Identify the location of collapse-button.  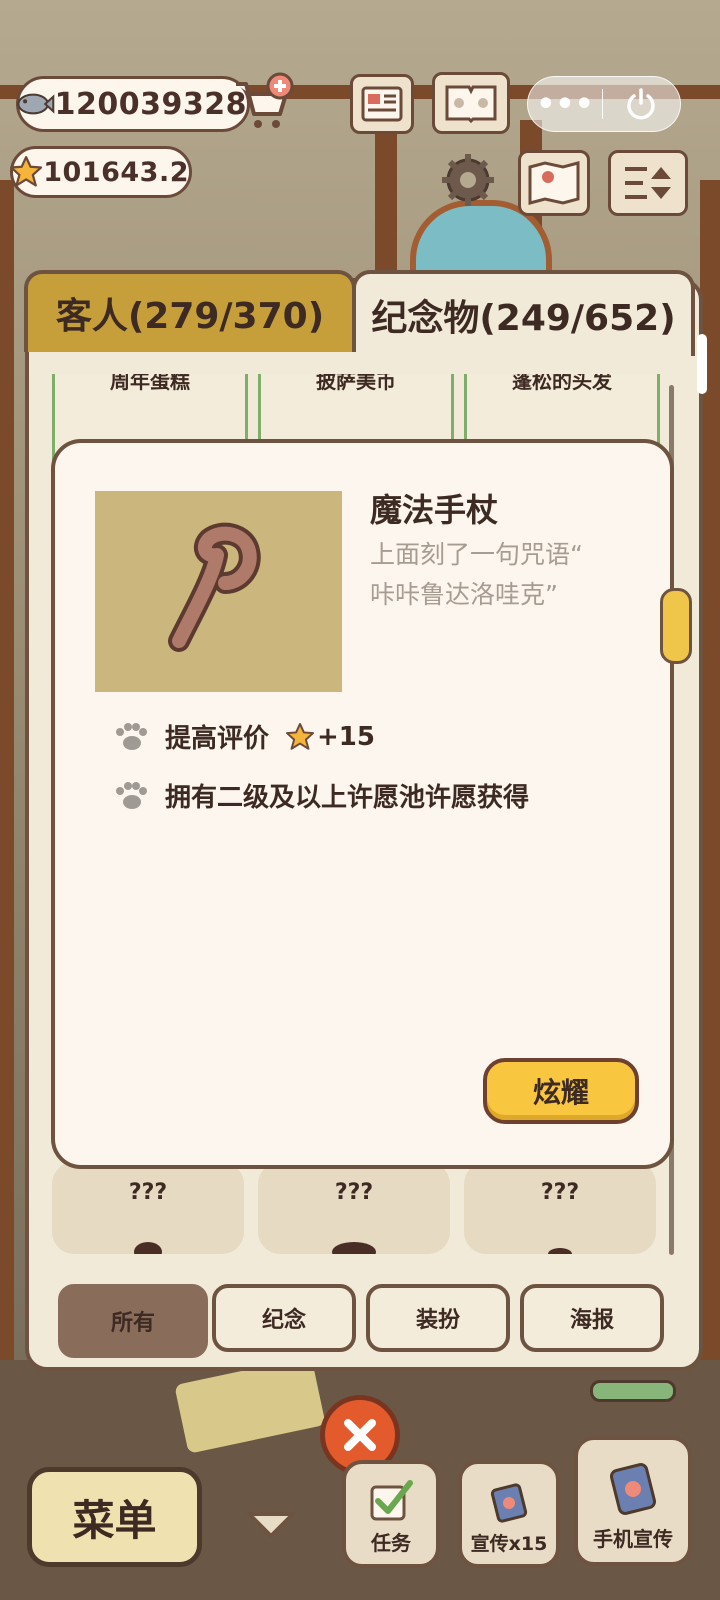
(271, 1525).